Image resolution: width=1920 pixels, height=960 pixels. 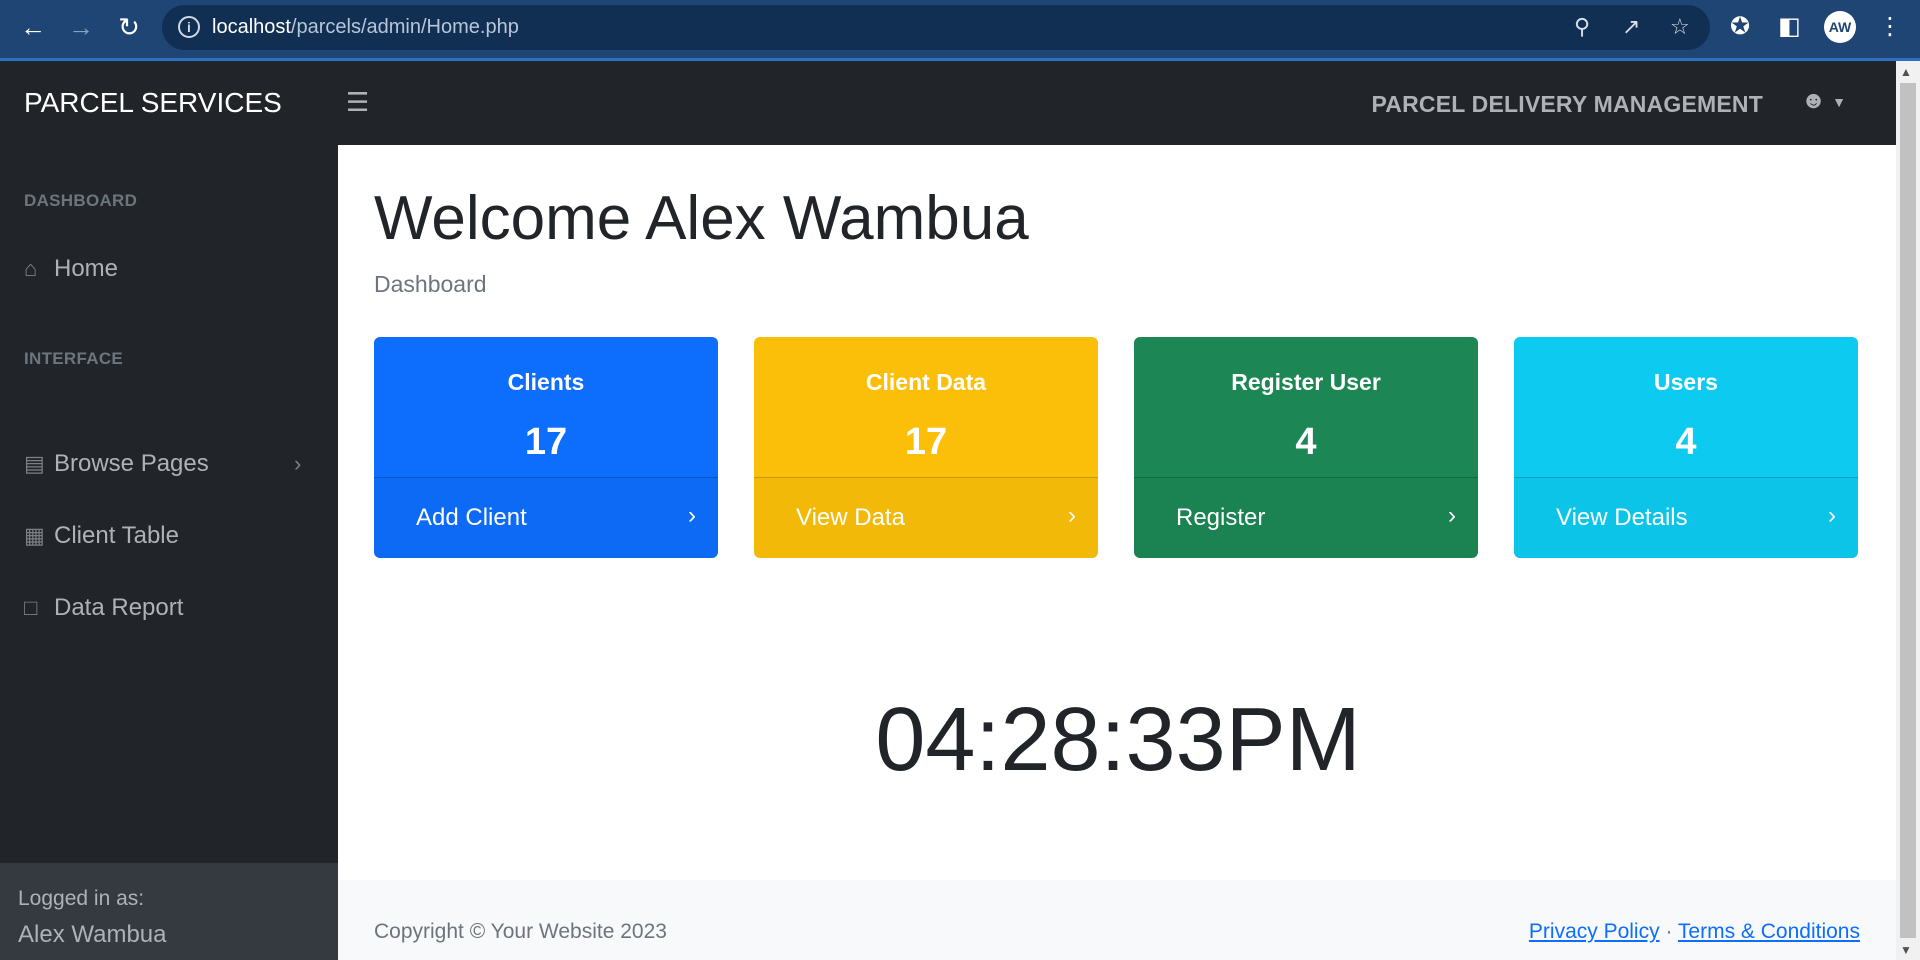 What do you see at coordinates (701, 218) in the screenshot?
I see `page-title: Welcome Alex Wambua` at bounding box center [701, 218].